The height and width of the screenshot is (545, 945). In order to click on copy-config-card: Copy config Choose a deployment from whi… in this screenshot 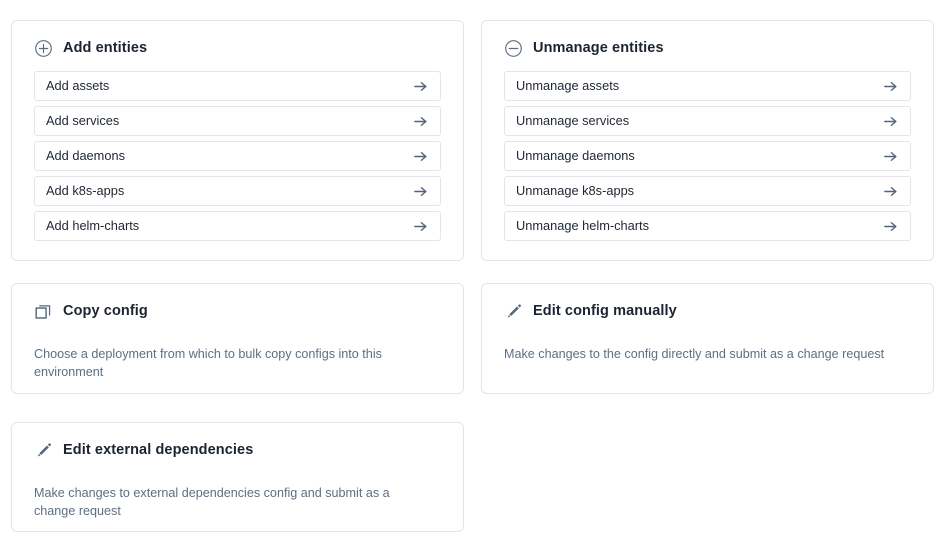, I will do `click(237, 338)`.